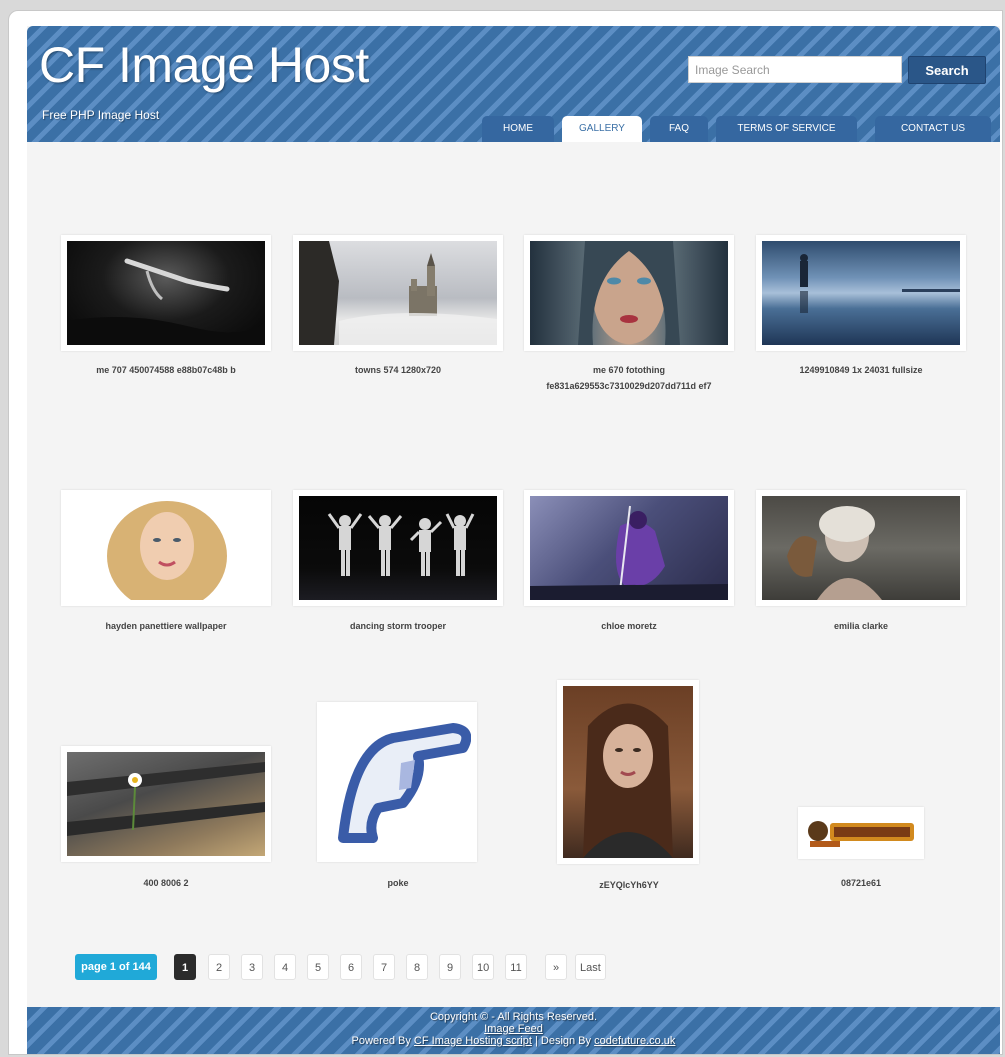  I want to click on thumb-caption: hayden panettiere wallpaper, so click(166, 626).